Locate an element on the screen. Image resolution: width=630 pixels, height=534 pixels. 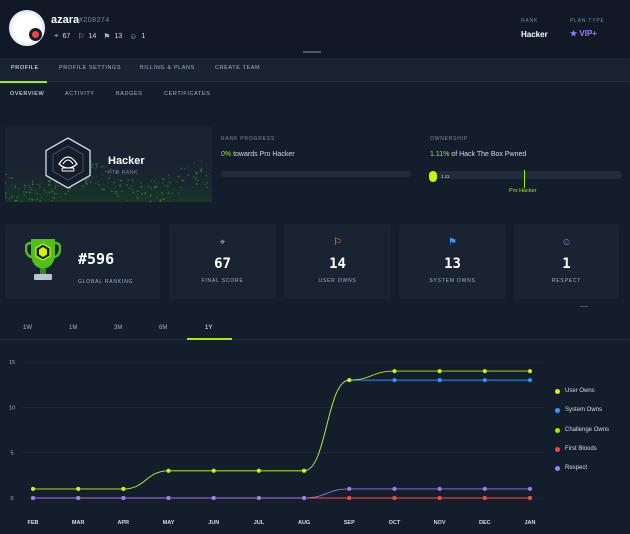
user-owns-value: 14 is located at coordinates (337, 264).